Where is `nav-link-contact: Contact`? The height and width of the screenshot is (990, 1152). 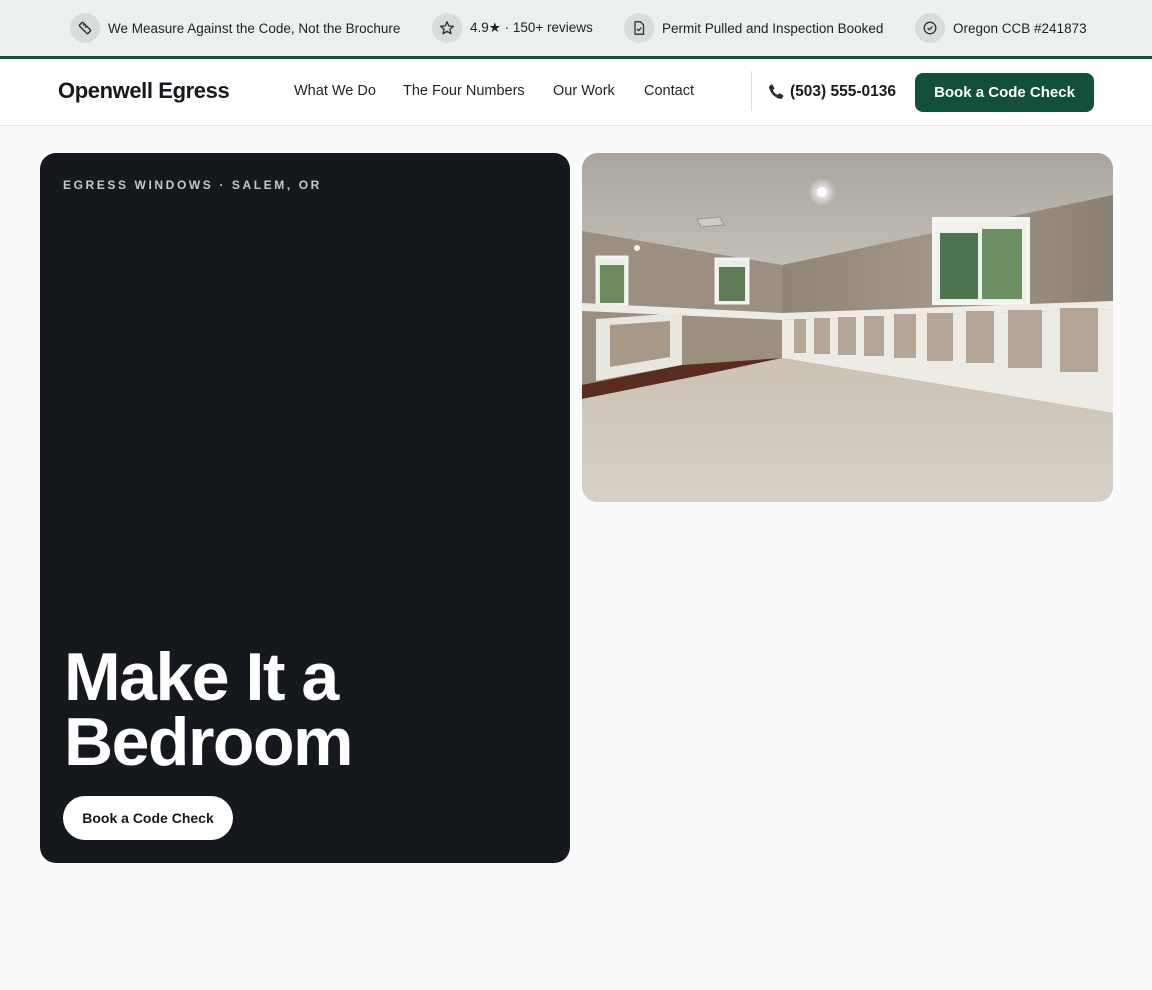 nav-link-contact: Contact is located at coordinates (669, 91).